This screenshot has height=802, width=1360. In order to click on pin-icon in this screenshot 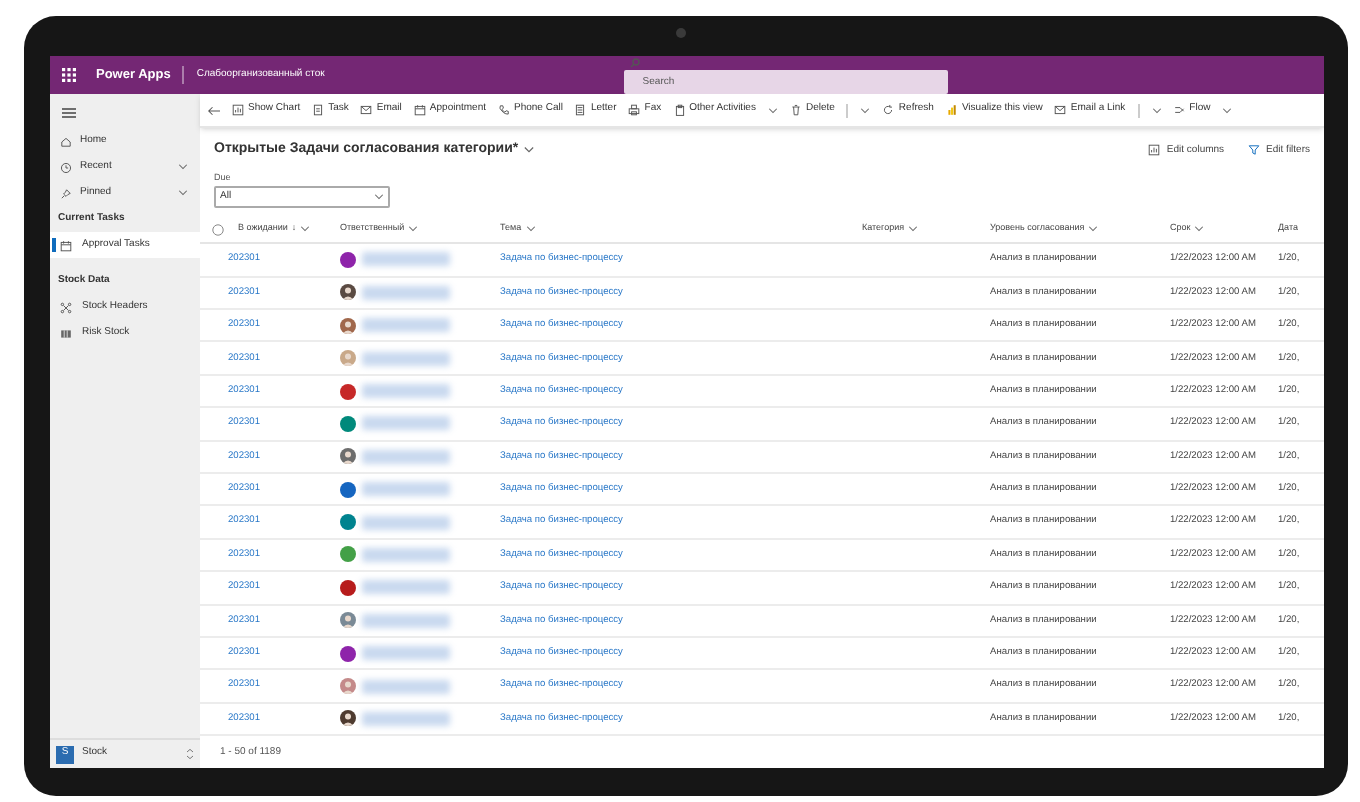, I will do `click(66, 193)`.